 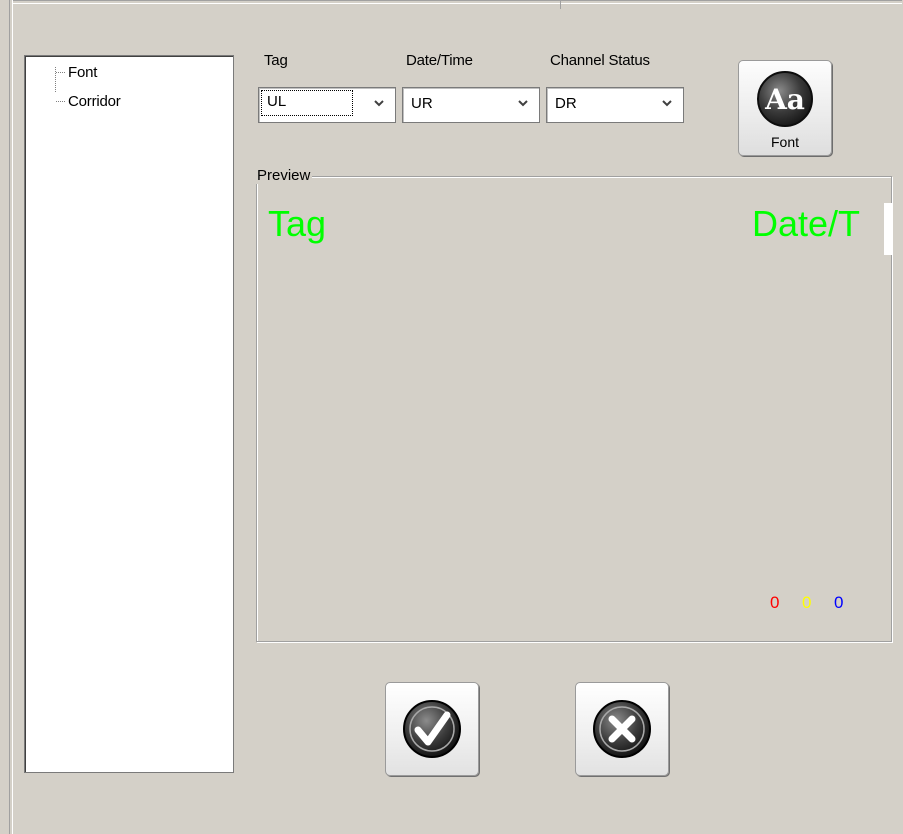 I want to click on close-icon, so click(x=622, y=729).